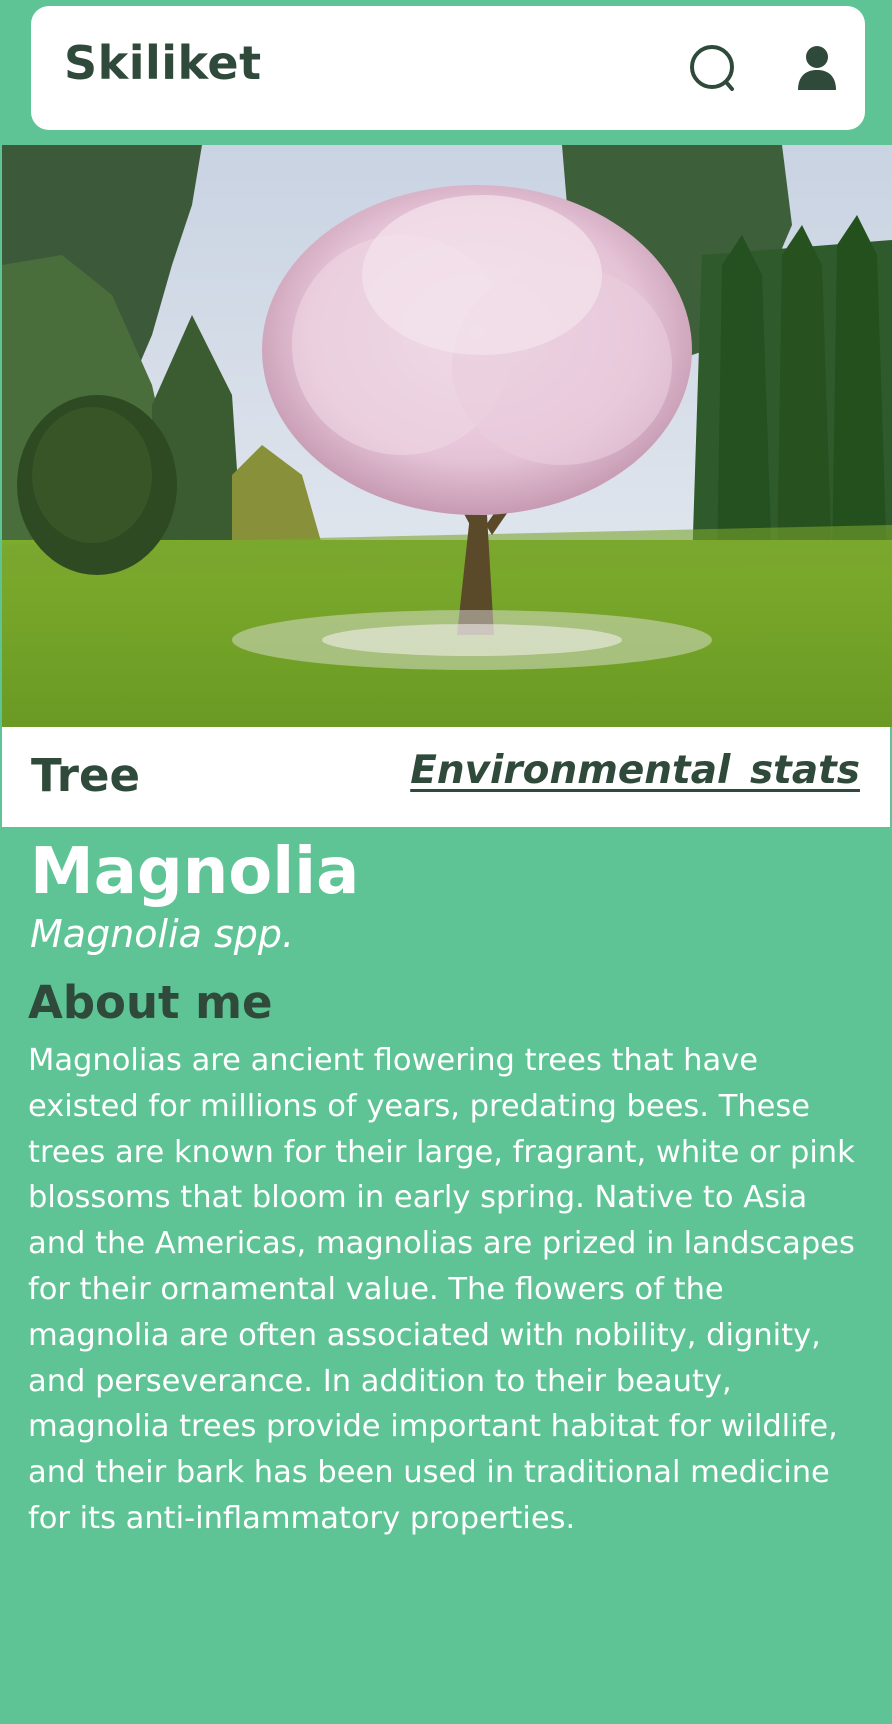 Image resolution: width=892 pixels, height=1724 pixels. What do you see at coordinates (85, 775) in the screenshot?
I see `plant-type-label: Tree` at bounding box center [85, 775].